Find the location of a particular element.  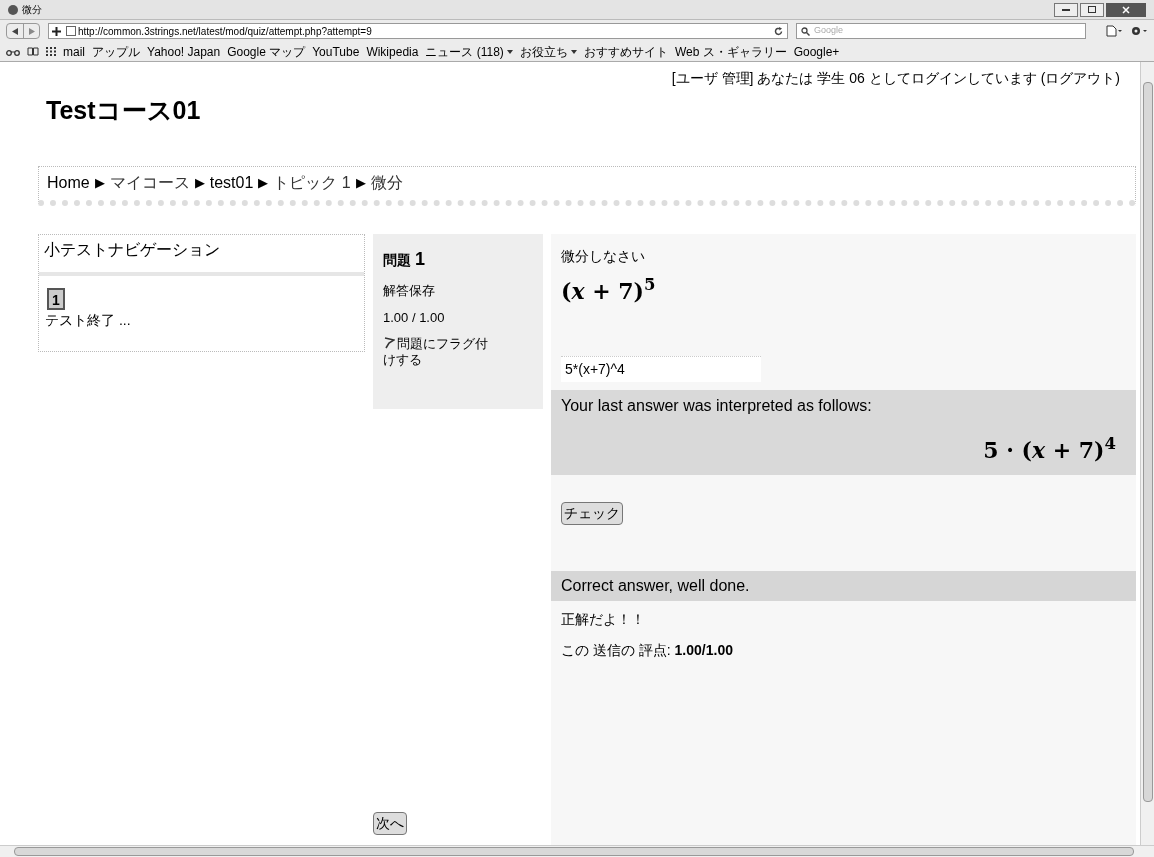

breadcrumb-link: マイコース is located at coordinates (149, 183).